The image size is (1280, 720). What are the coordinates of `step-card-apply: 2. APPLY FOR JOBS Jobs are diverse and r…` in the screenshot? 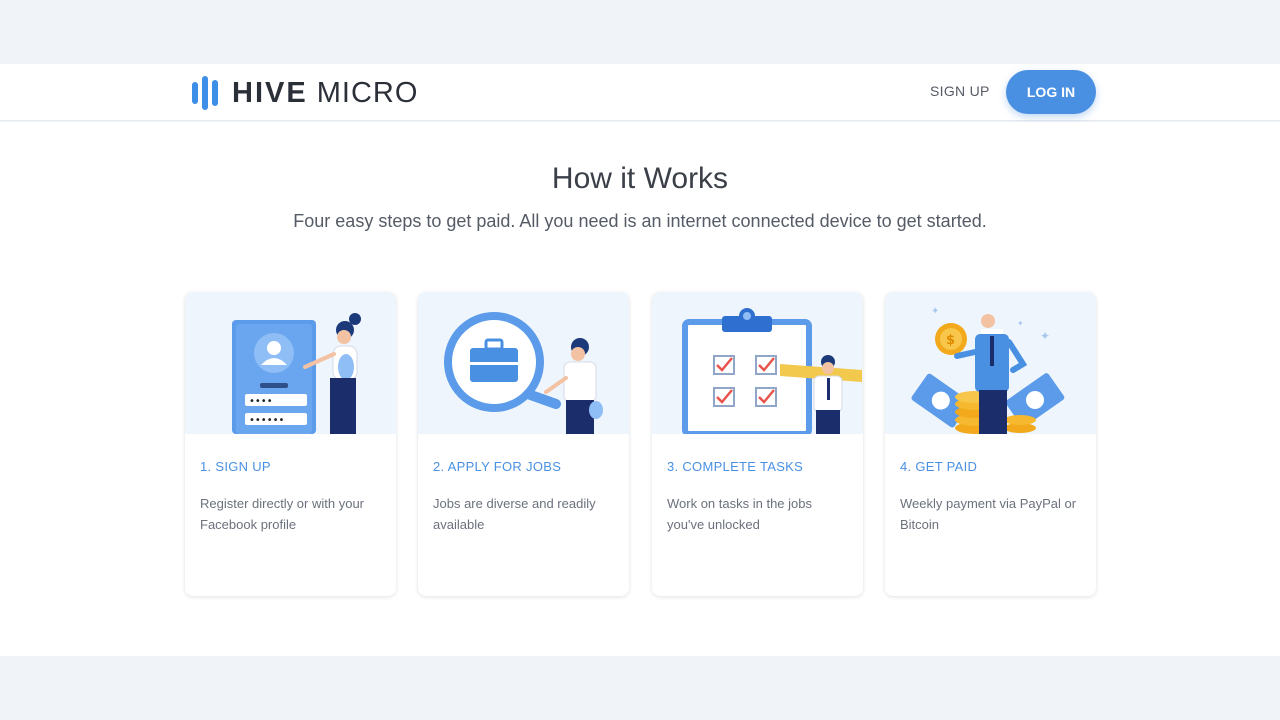 It's located at (523, 444).